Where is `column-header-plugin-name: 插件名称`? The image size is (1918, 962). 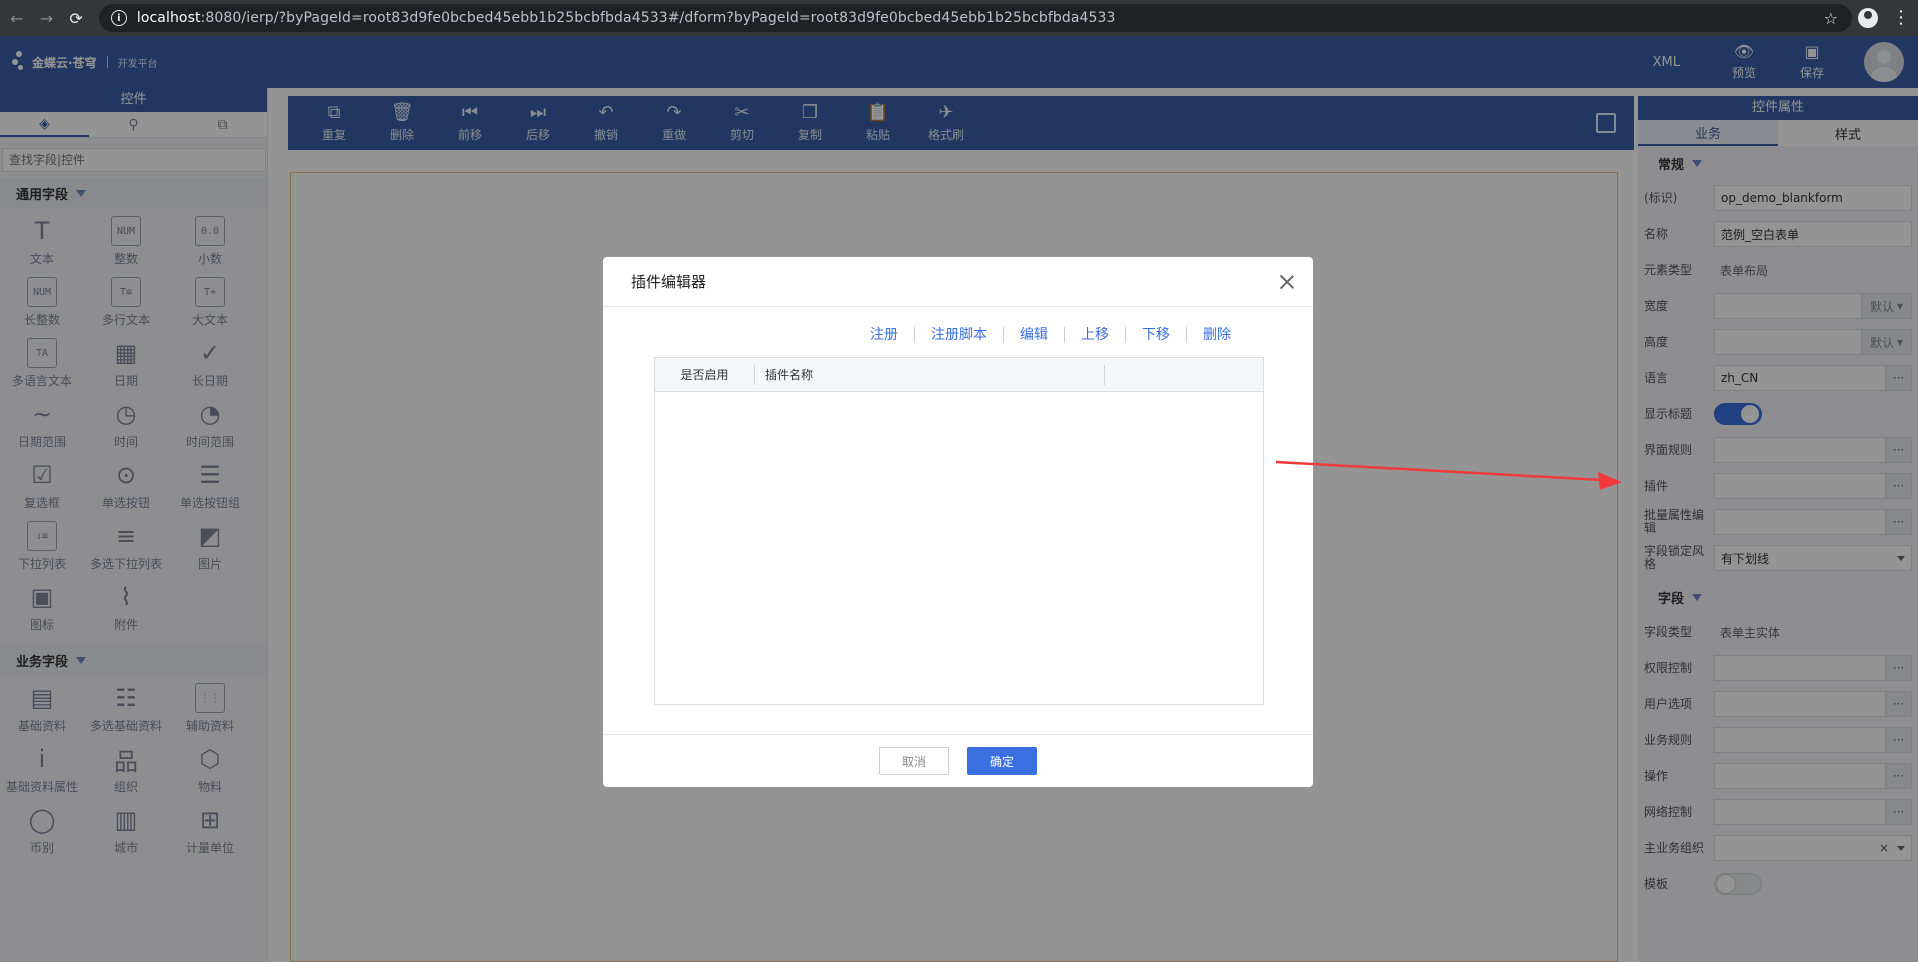
column-header-plugin-name: 插件名称 is located at coordinates (930, 374).